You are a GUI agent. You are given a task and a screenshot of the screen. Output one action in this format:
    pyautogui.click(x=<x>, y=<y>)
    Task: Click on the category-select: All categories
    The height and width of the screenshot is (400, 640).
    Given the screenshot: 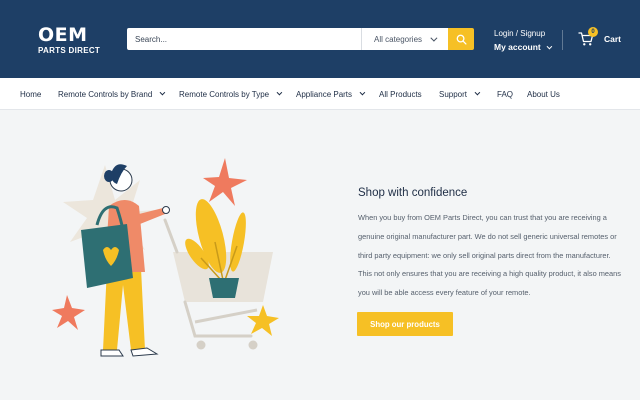 What is the action you would take?
    pyautogui.click(x=404, y=39)
    